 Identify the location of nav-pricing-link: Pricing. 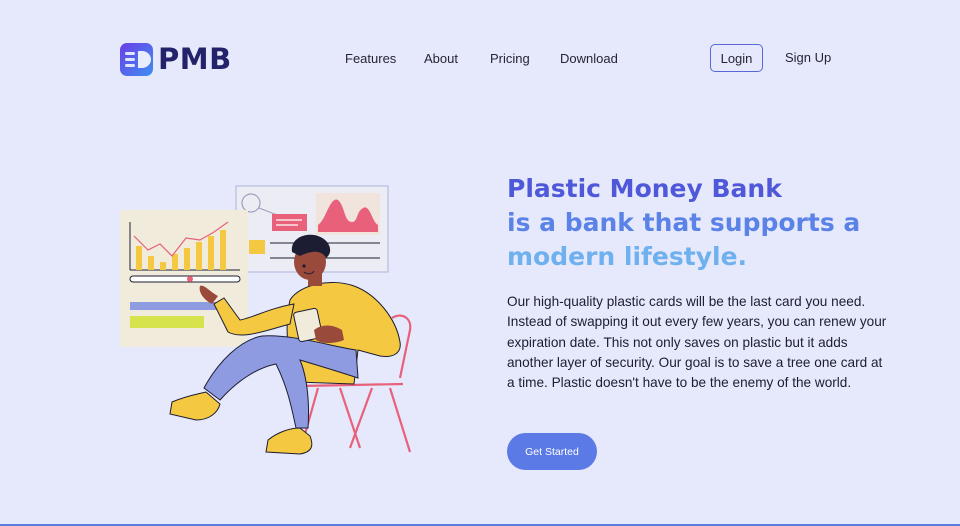
(510, 58).